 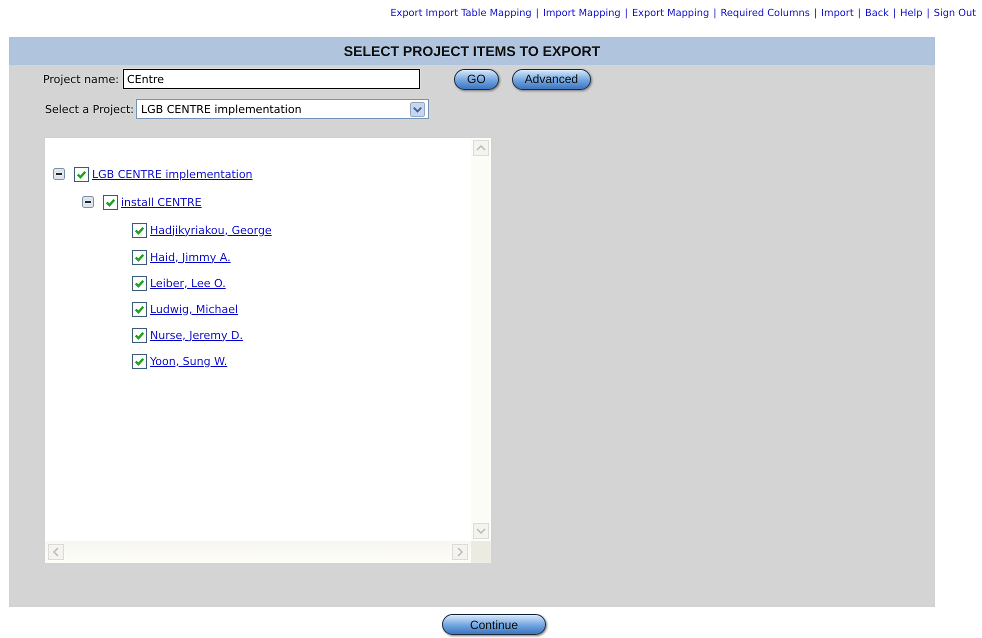 What do you see at coordinates (476, 79) in the screenshot?
I see `action-button: GO` at bounding box center [476, 79].